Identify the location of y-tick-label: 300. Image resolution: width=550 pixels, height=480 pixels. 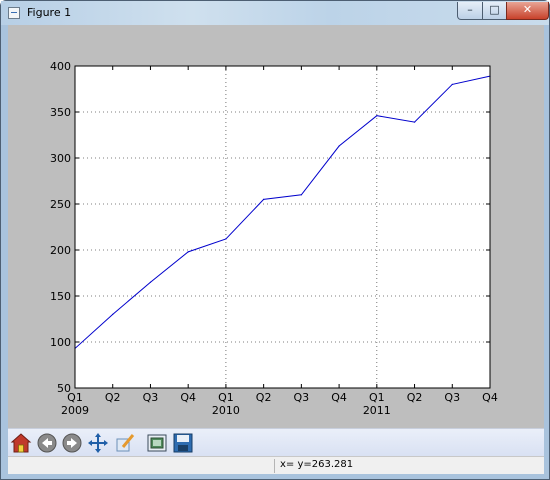
(60, 158).